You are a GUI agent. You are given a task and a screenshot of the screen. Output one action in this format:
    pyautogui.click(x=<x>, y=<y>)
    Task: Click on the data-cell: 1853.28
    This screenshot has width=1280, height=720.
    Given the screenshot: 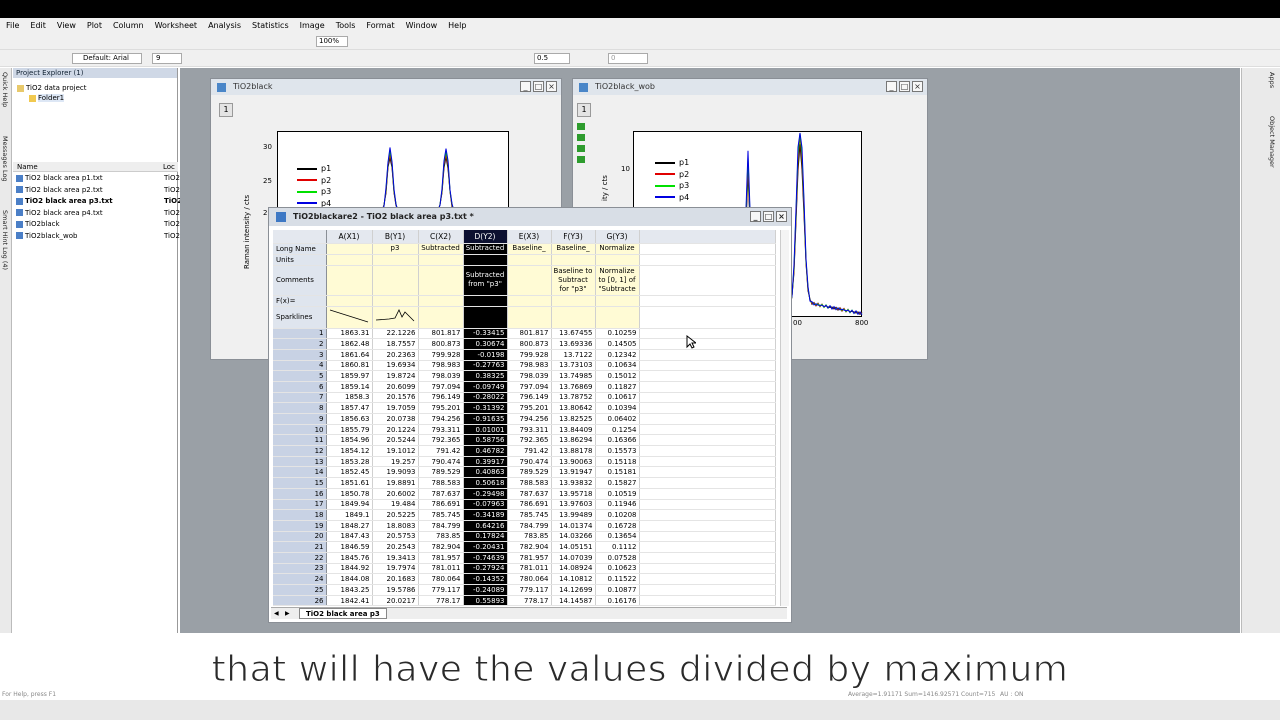 What is the action you would take?
    pyautogui.click(x=349, y=462)
    